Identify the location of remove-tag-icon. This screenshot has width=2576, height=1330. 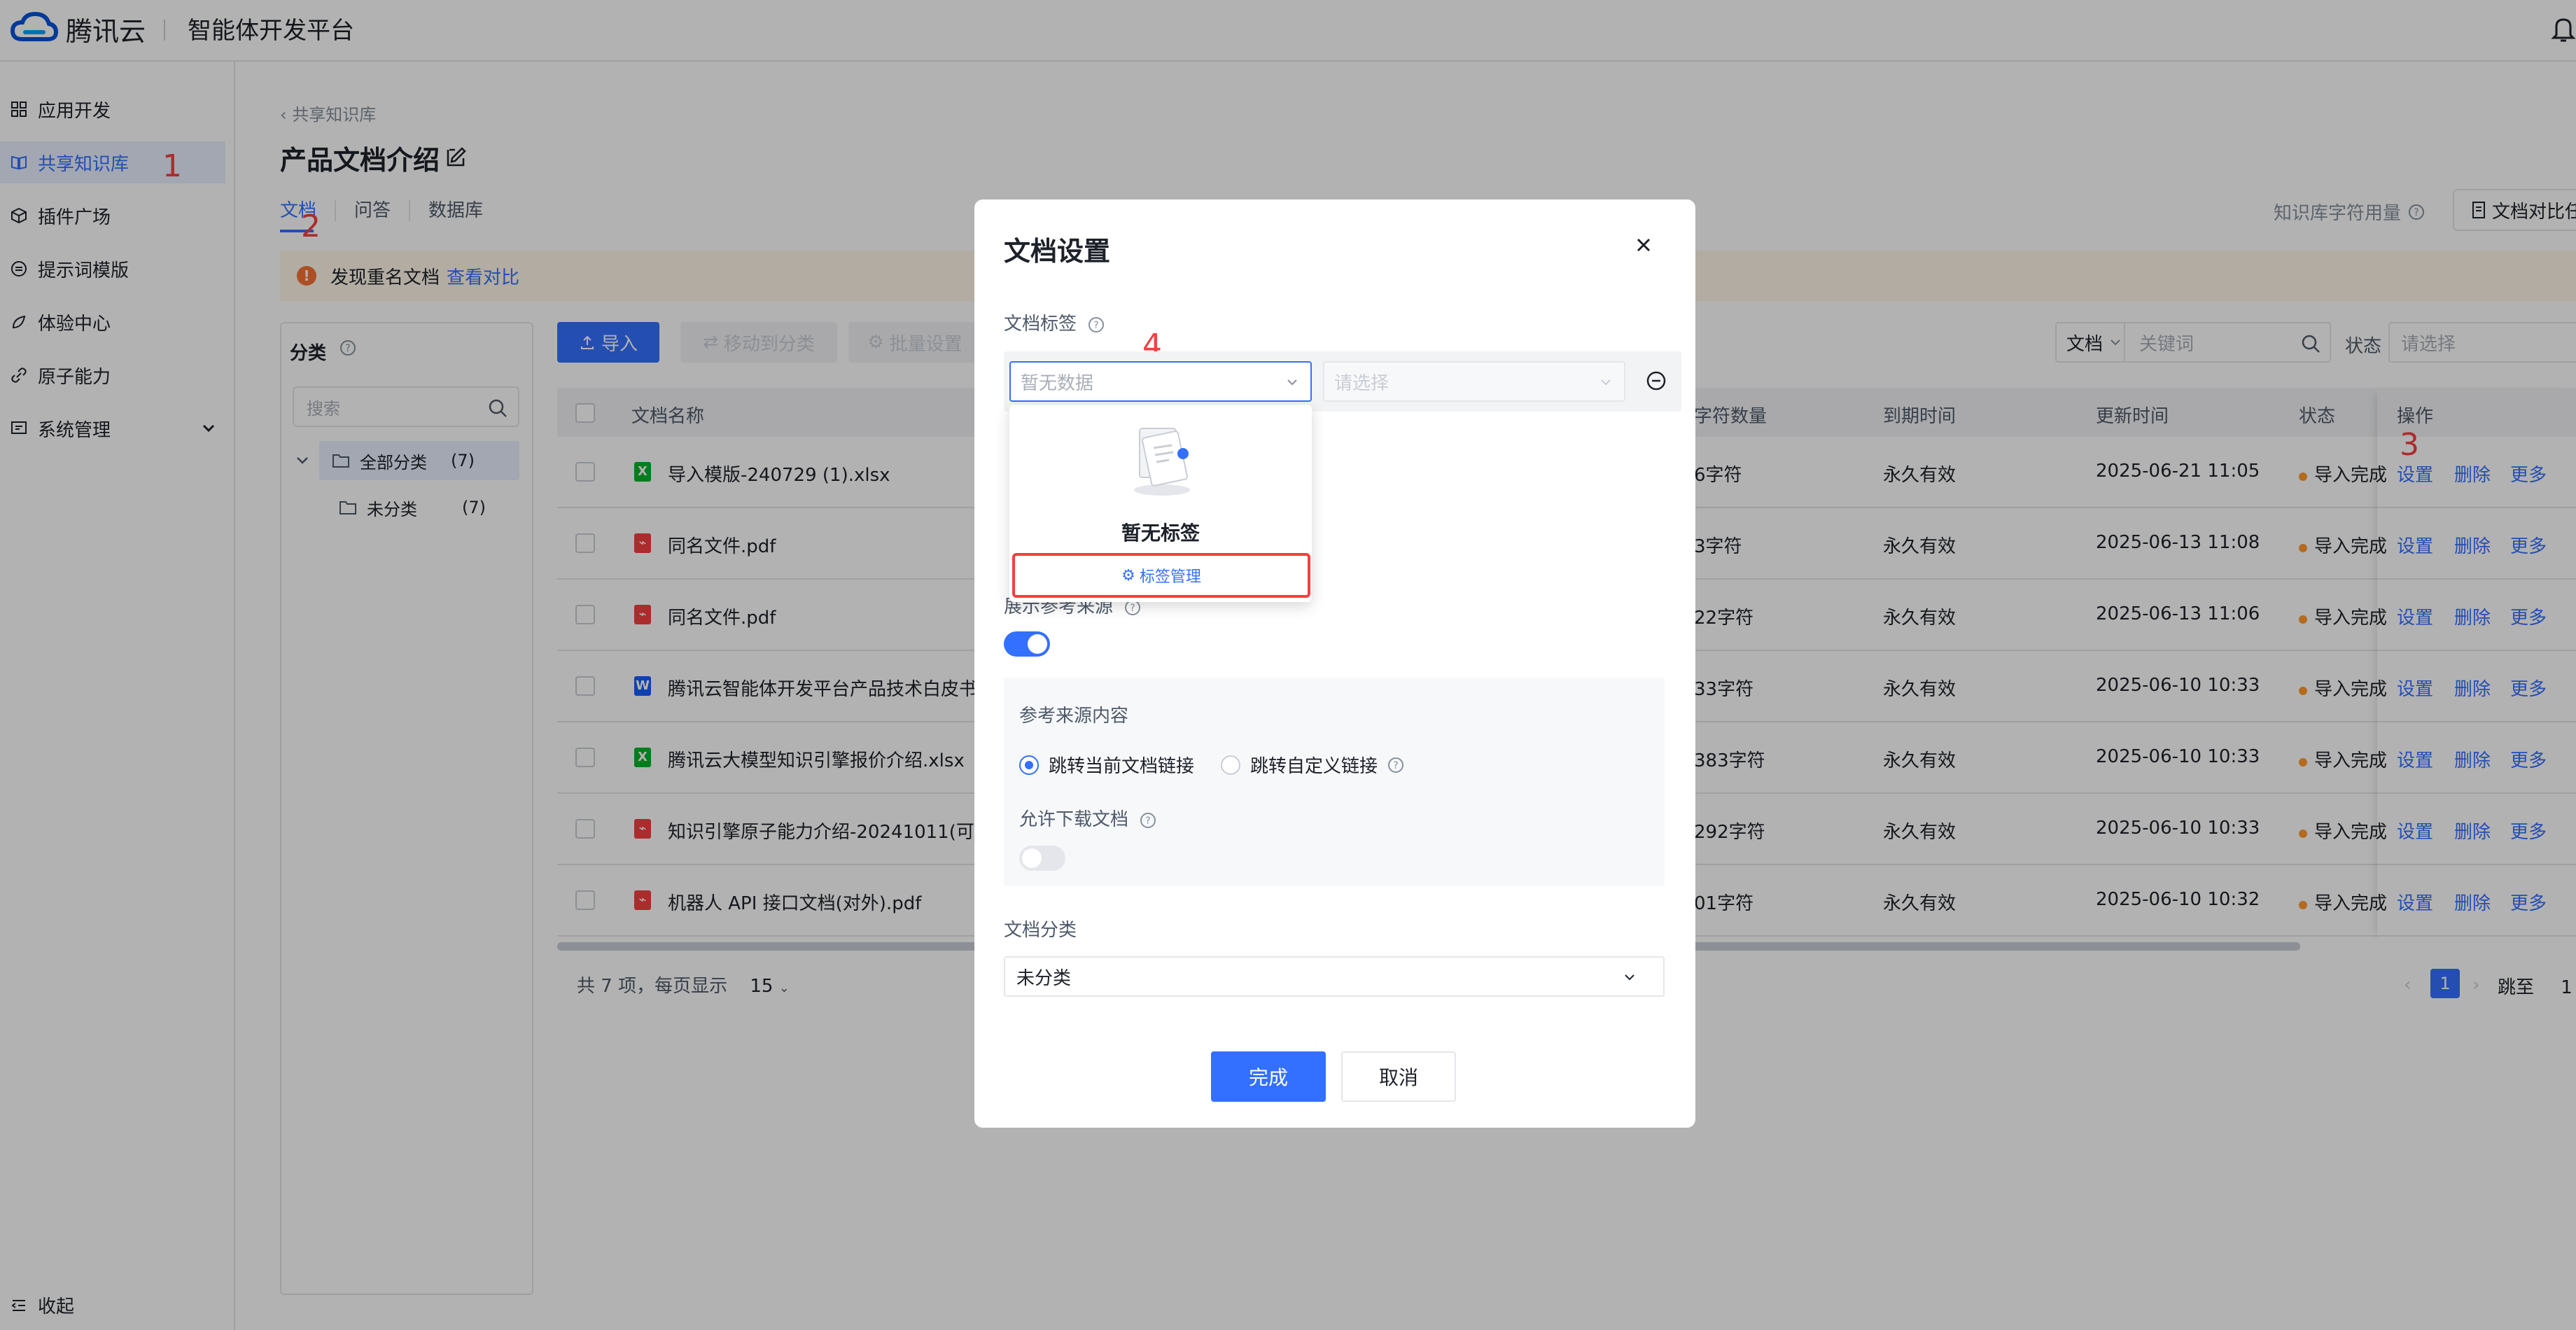
(1656, 381).